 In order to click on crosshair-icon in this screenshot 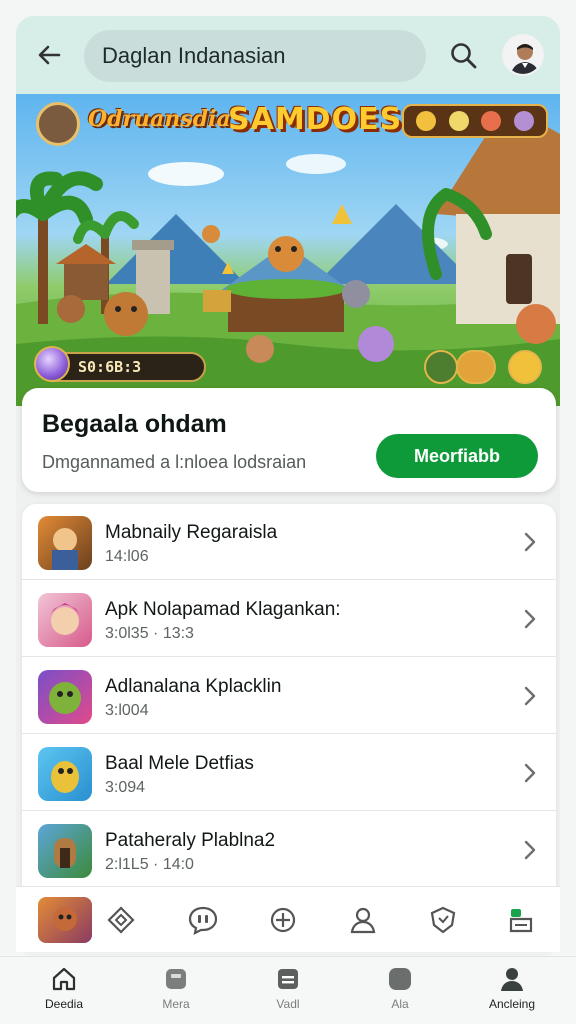, I will do `click(283, 920)`.